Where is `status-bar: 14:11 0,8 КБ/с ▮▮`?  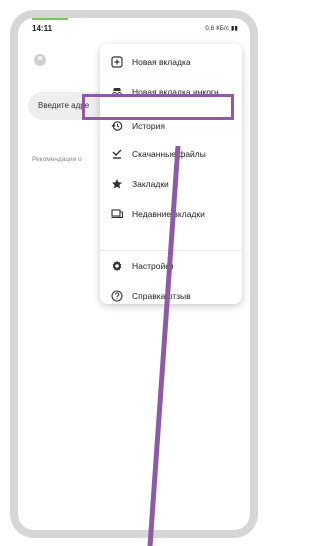 status-bar: 14:11 0,8 КБ/с ▮▮ is located at coordinates (134, 28).